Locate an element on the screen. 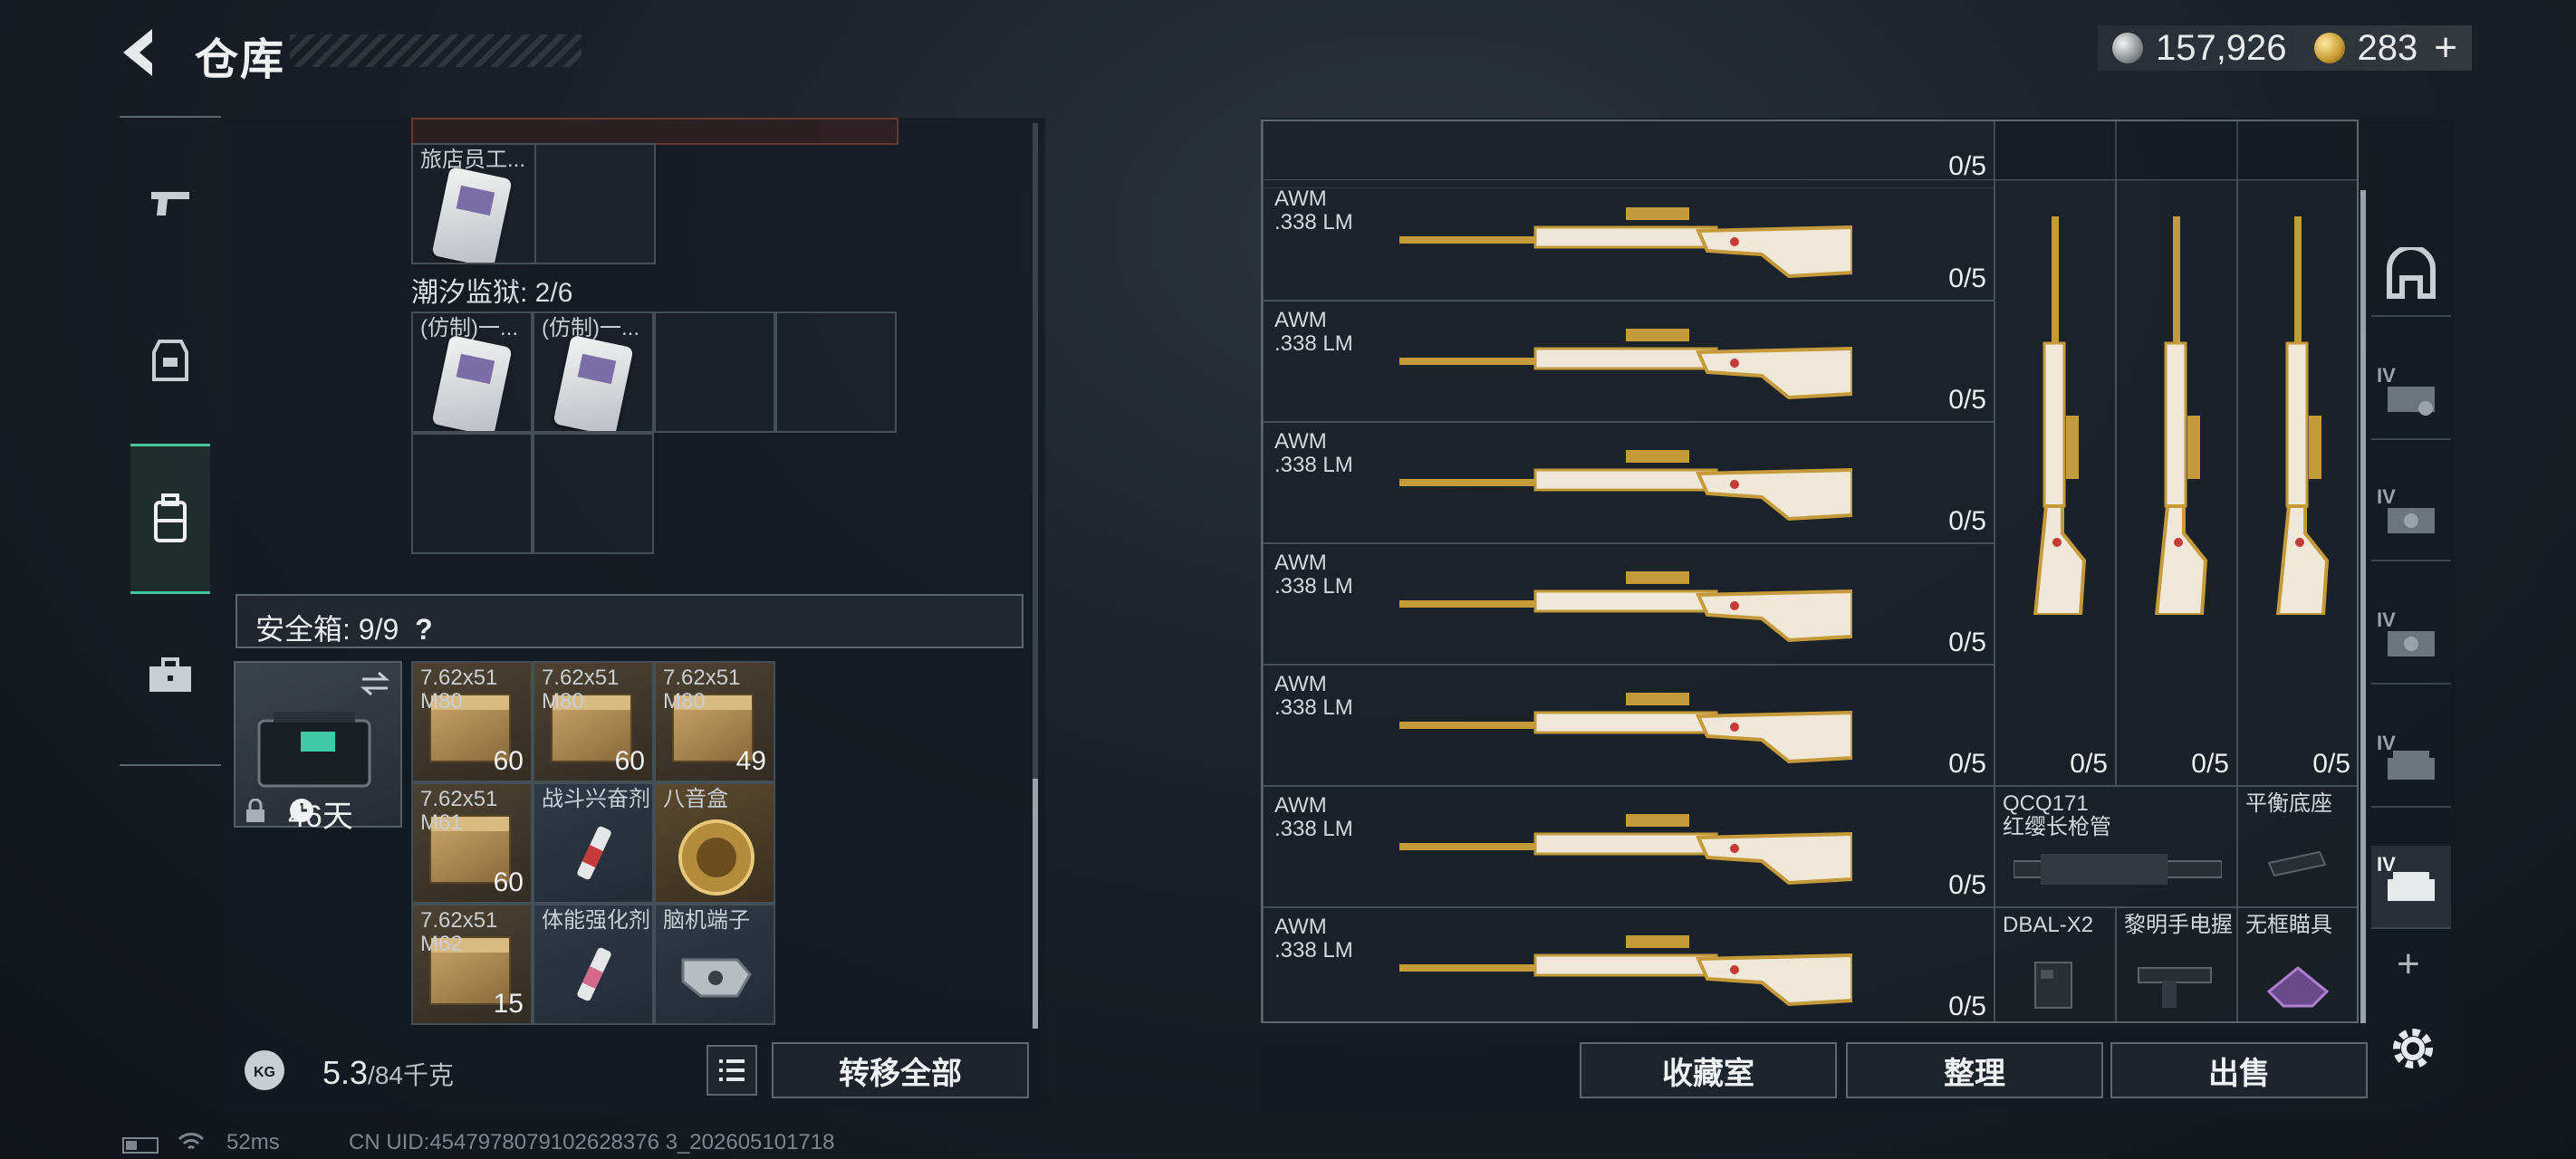 This screenshot has height=1159, width=2576. title-decoration is located at coordinates (436, 50).